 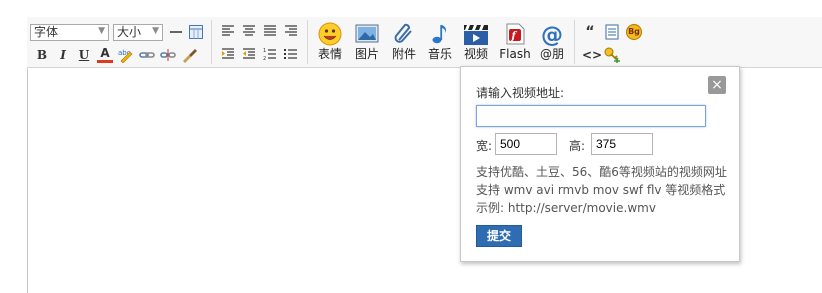 I want to click on unordered-list-icon, so click(x=291, y=55).